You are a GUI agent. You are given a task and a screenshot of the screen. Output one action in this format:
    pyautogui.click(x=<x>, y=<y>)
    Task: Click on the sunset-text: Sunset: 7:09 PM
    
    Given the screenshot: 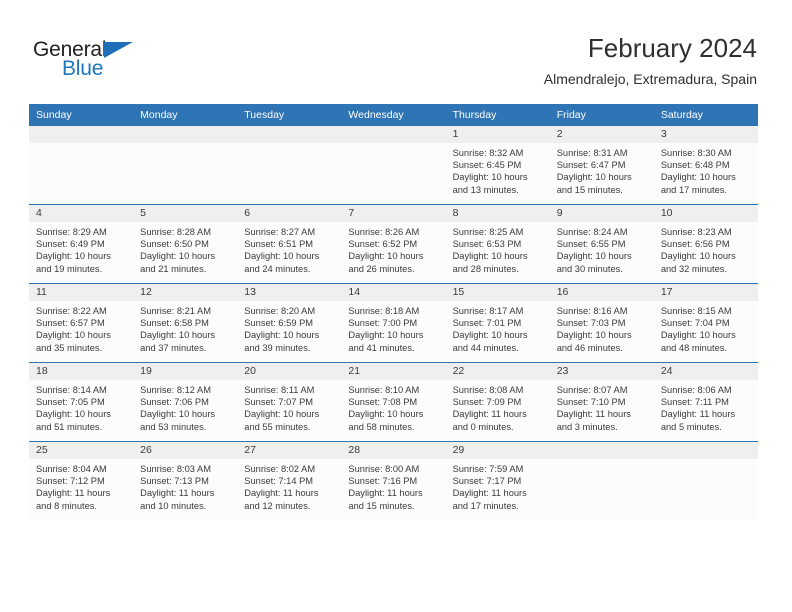 What is the action you would take?
    pyautogui.click(x=487, y=402)
    